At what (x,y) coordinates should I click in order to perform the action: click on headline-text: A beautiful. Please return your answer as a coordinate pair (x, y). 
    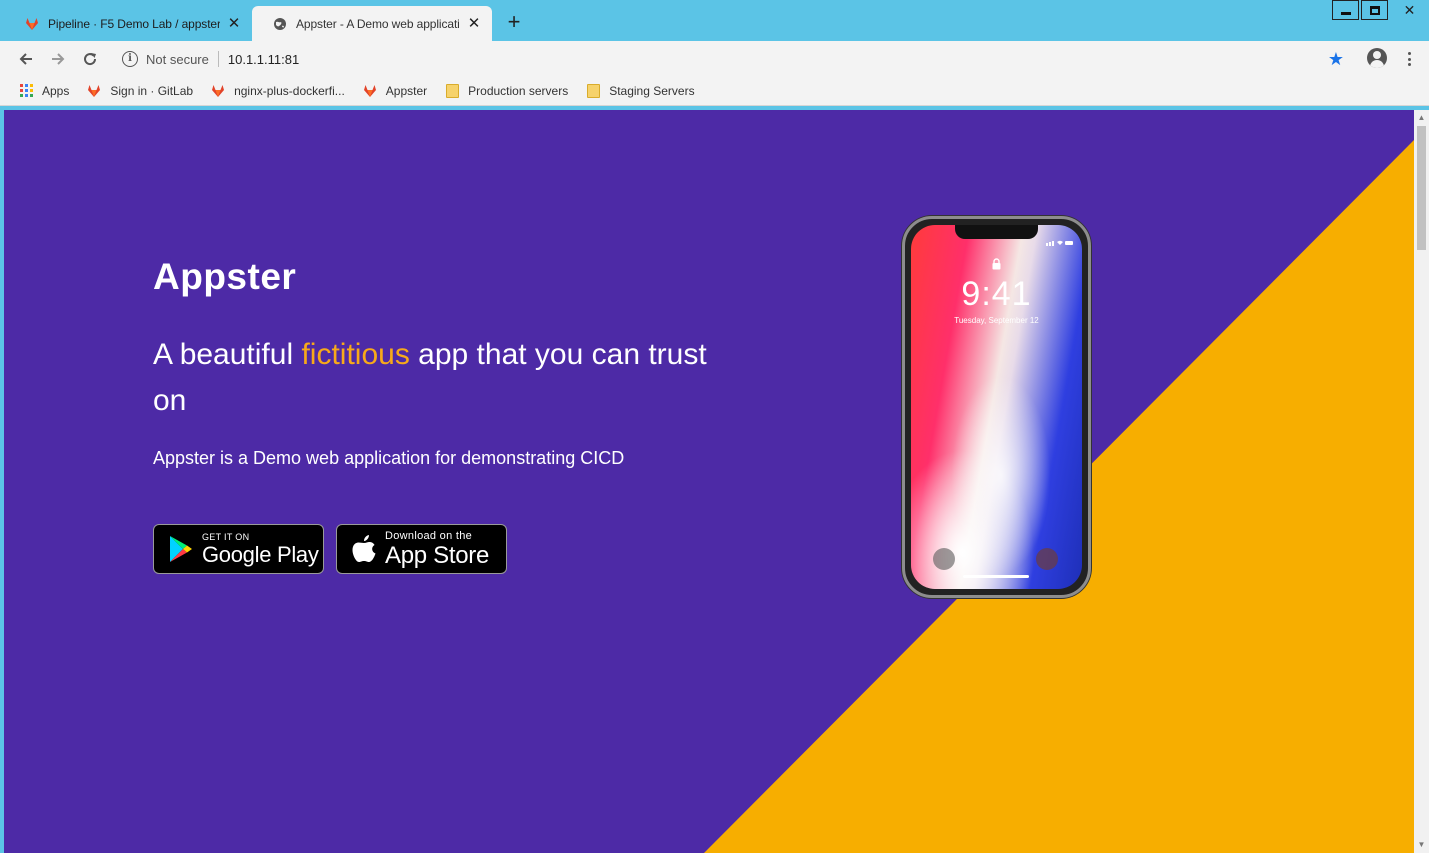
    Looking at the image, I should click on (227, 354).